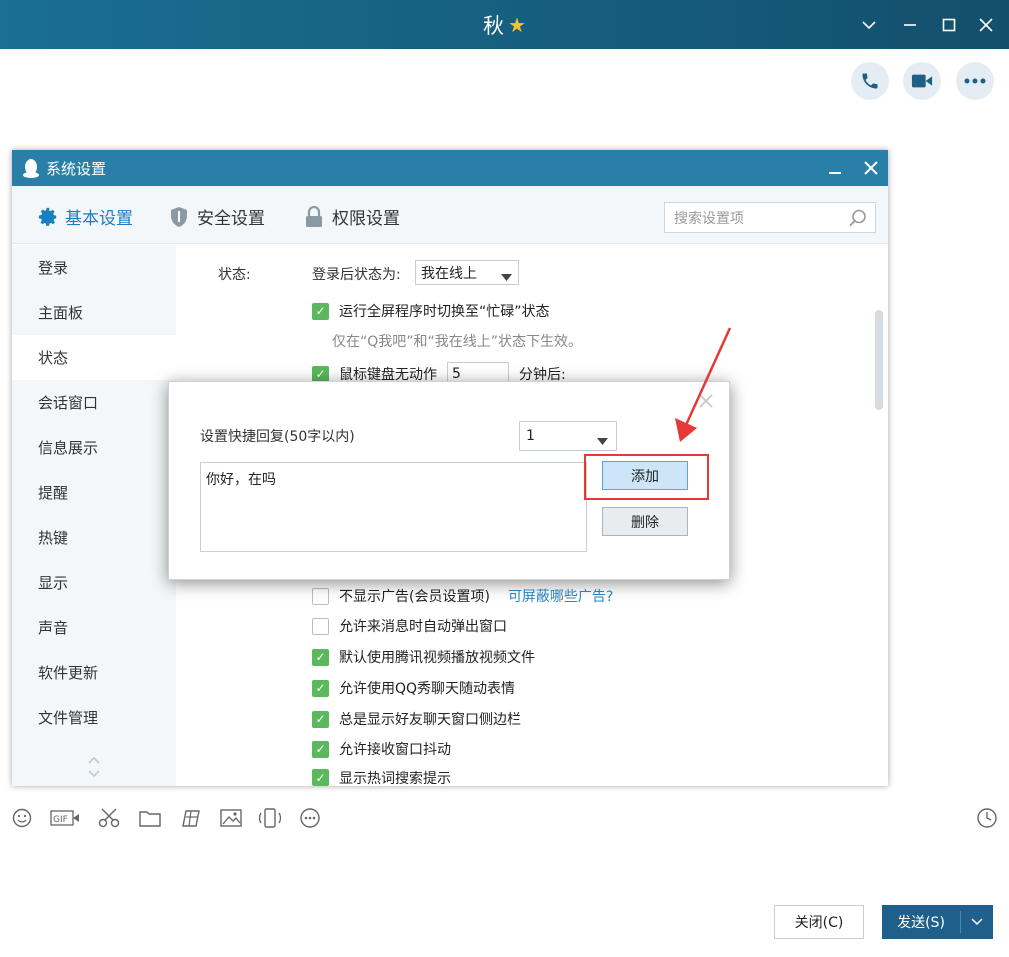 The height and width of the screenshot is (957, 1009). What do you see at coordinates (879, 360) in the screenshot?
I see `settings-scrollbar` at bounding box center [879, 360].